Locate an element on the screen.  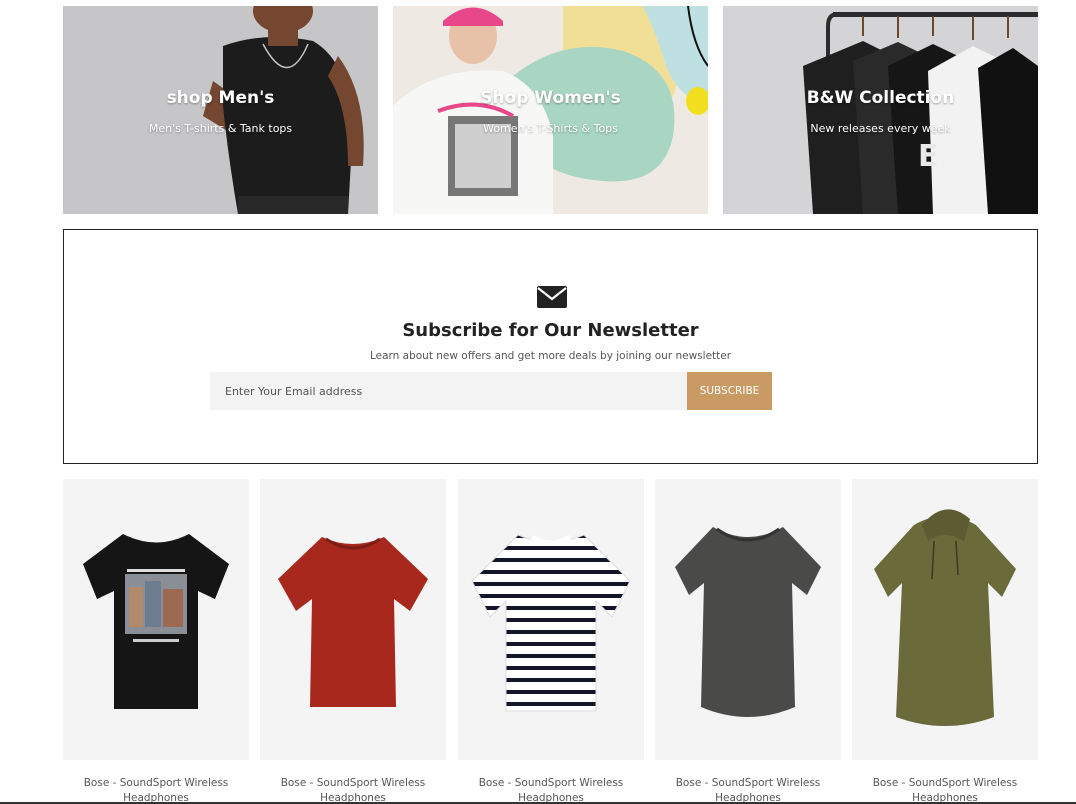
email-input is located at coordinates (448, 391).